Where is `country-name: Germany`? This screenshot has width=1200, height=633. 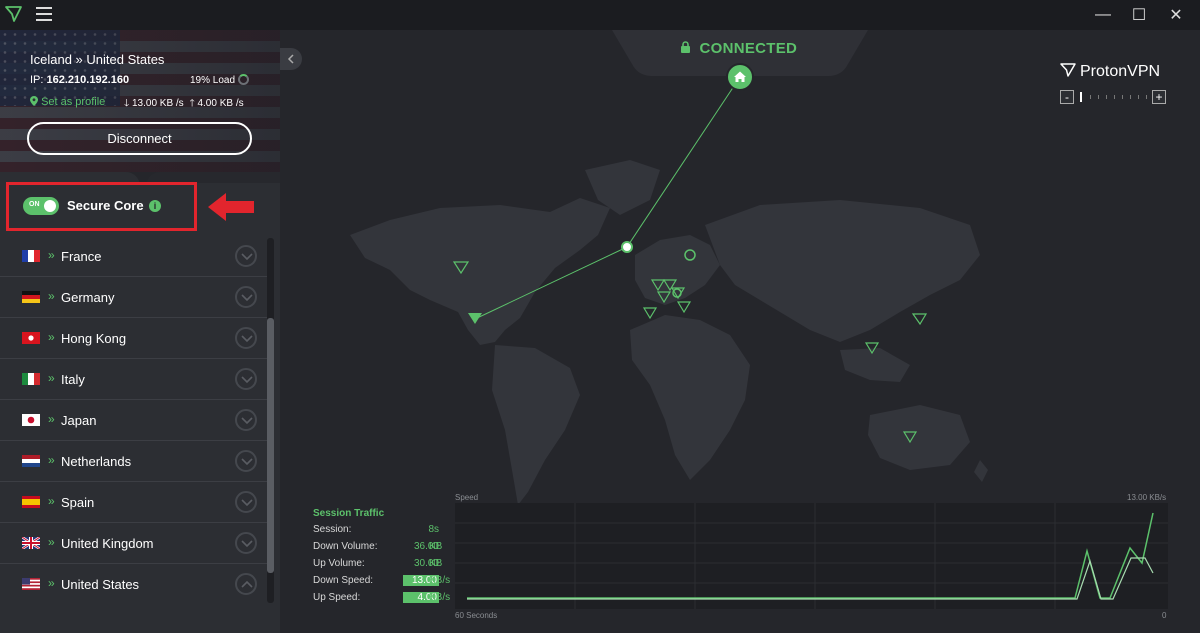
country-name: Germany is located at coordinates (88, 297).